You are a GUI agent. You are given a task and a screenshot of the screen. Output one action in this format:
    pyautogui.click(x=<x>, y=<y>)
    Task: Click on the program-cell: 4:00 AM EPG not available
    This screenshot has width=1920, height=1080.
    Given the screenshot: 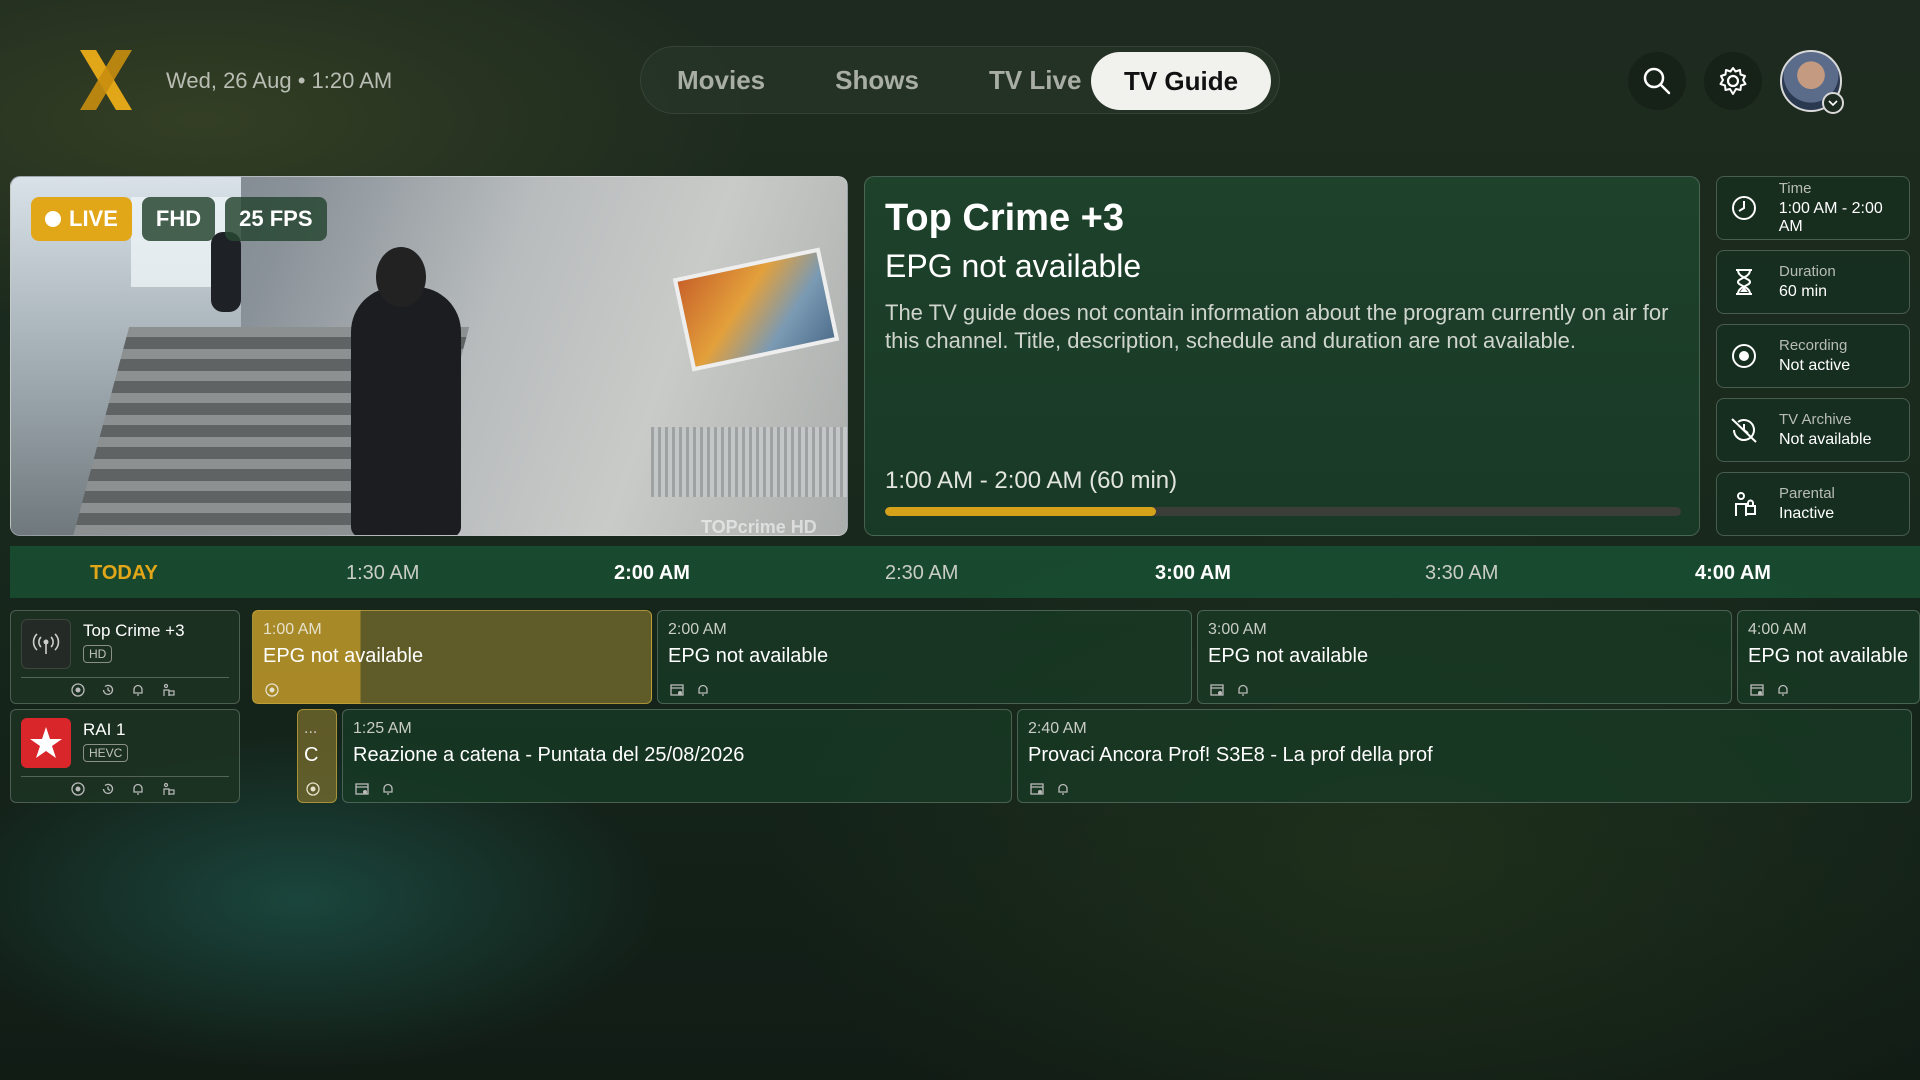 What is the action you would take?
    pyautogui.click(x=1828, y=657)
    